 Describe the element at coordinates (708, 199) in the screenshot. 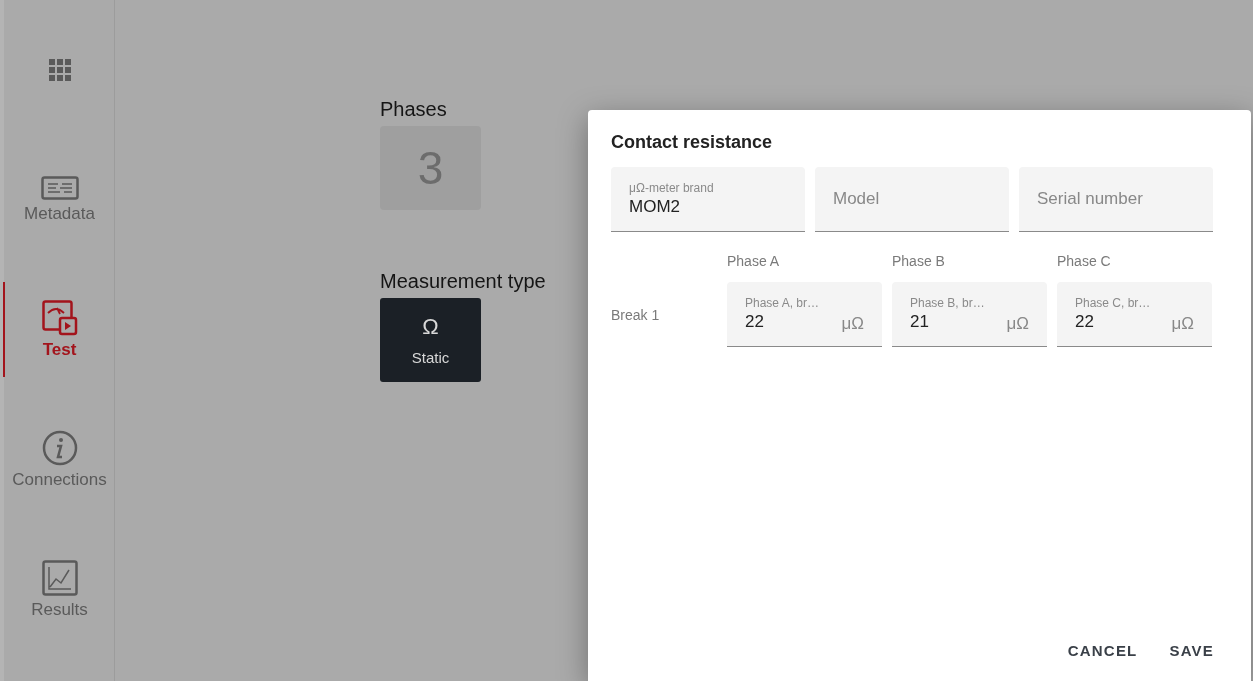

I see `input-field: μΩ-meter brand MOM2` at that location.